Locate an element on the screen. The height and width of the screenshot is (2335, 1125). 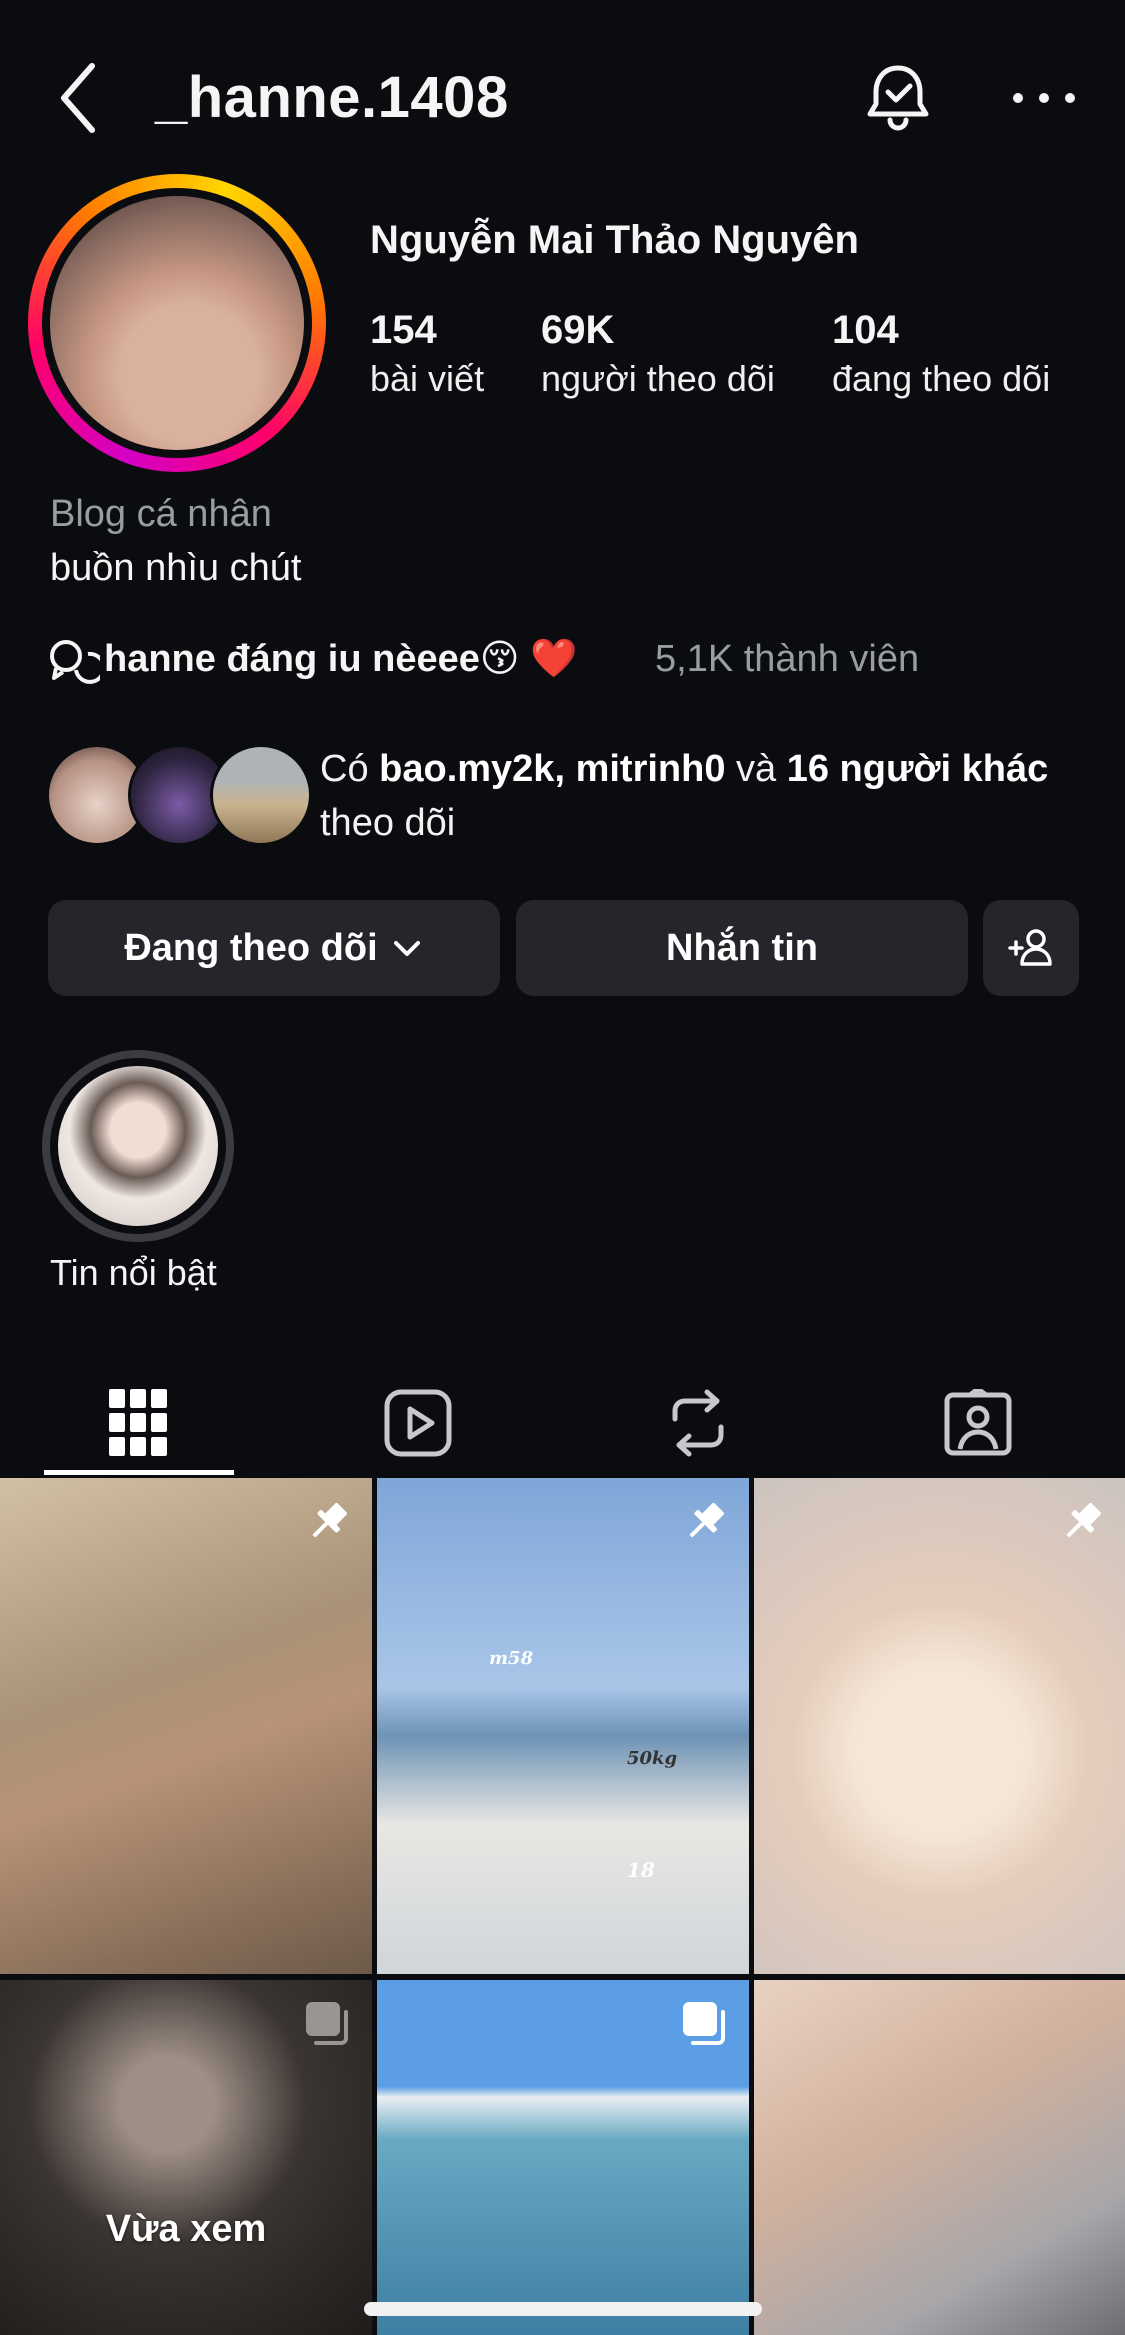
tab-reposts is located at coordinates (698, 1423).